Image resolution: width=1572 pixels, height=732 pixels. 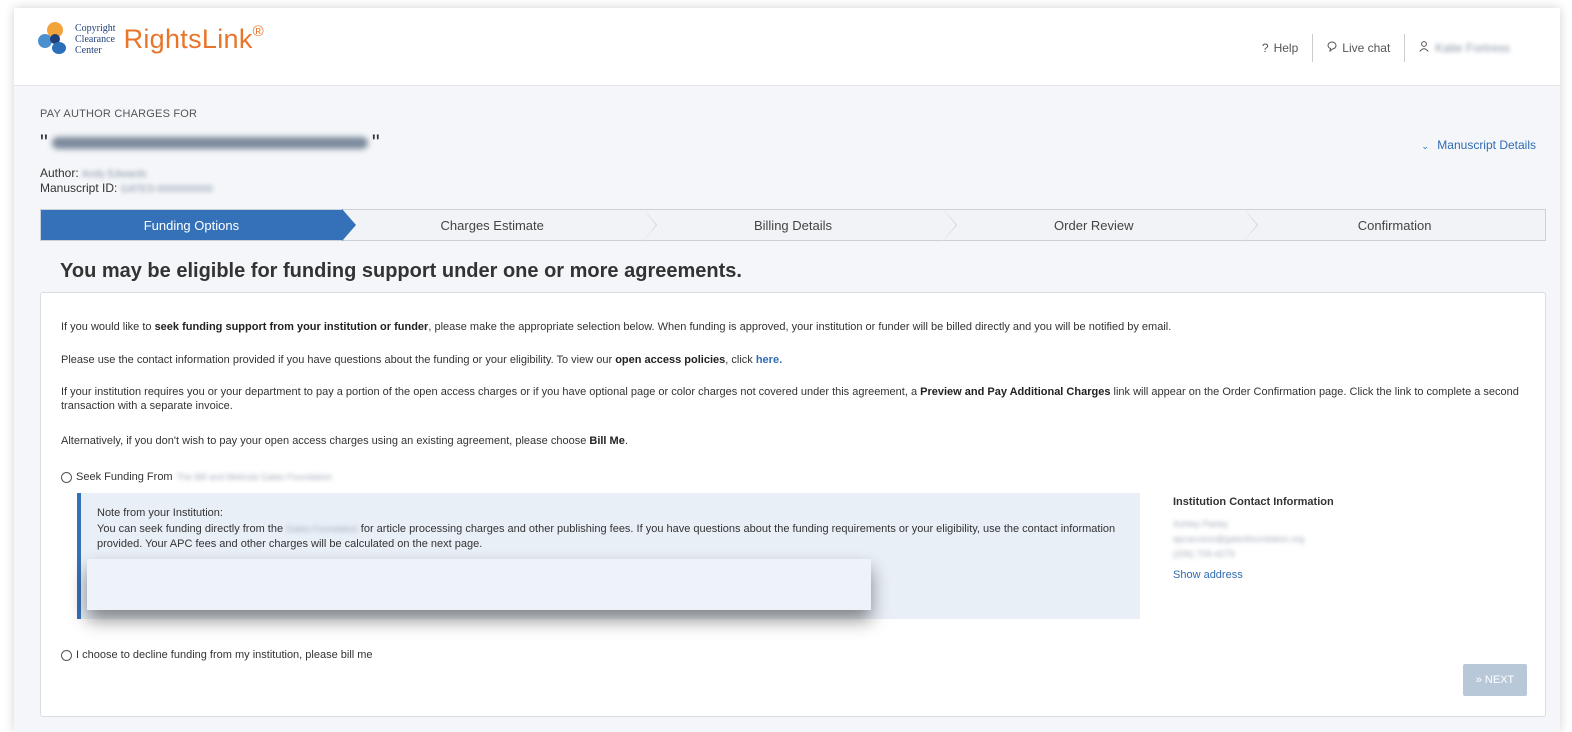 I want to click on manuscript-title-redacted, so click(x=209, y=143).